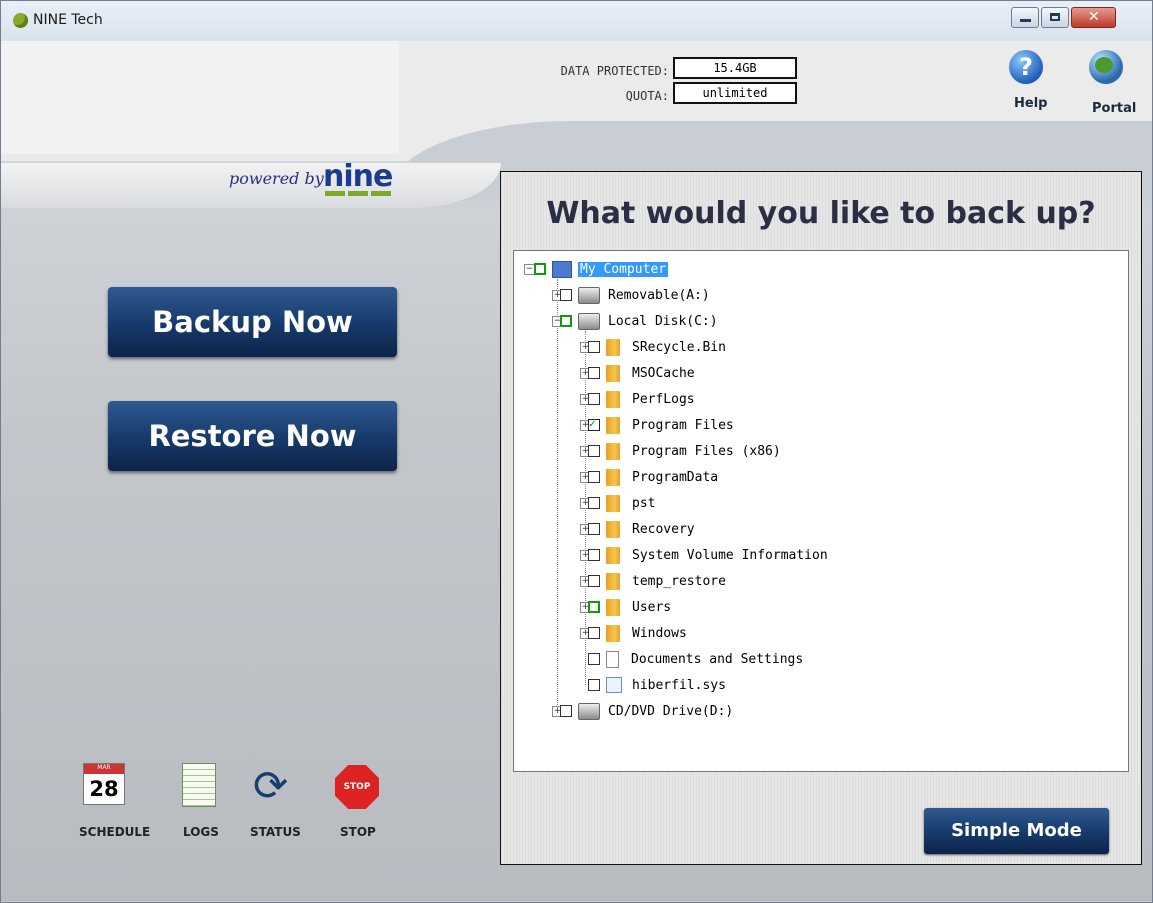 This screenshot has width=1153, height=903. What do you see at coordinates (1106, 67) in the screenshot?
I see `globe-icon` at bounding box center [1106, 67].